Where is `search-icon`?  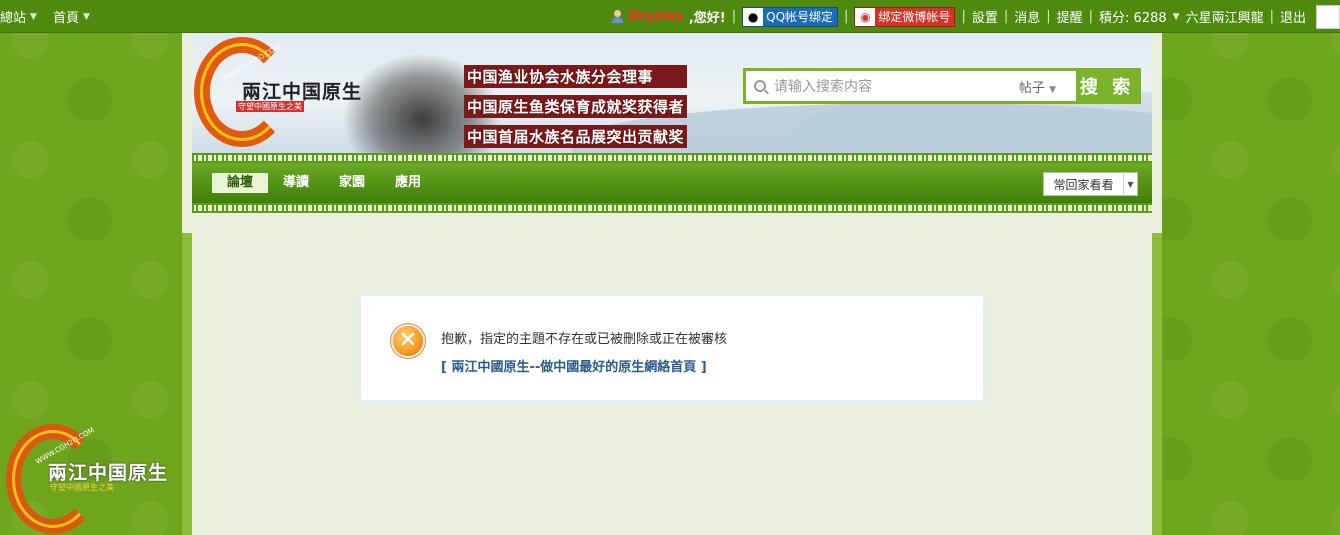
search-icon is located at coordinates (760, 86).